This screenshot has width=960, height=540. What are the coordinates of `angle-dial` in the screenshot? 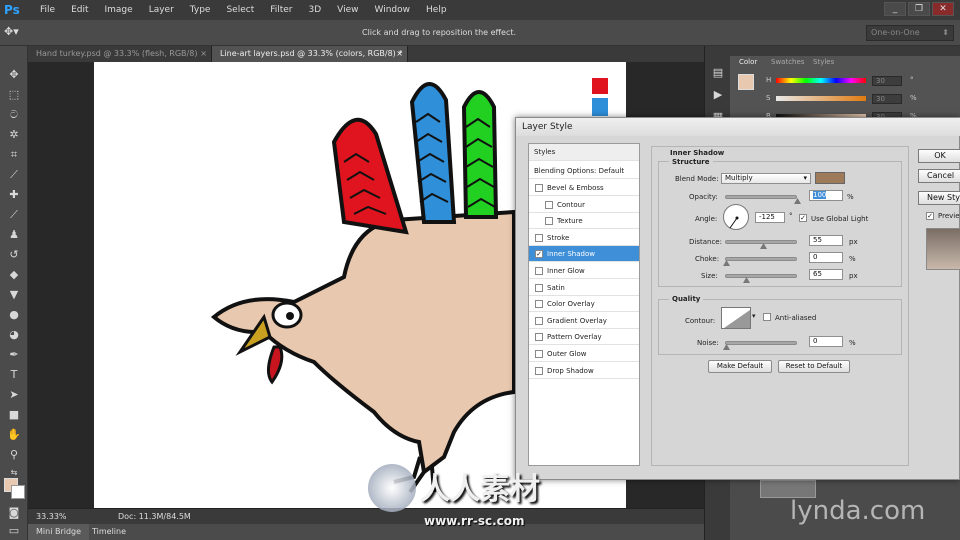 It's located at (736, 217).